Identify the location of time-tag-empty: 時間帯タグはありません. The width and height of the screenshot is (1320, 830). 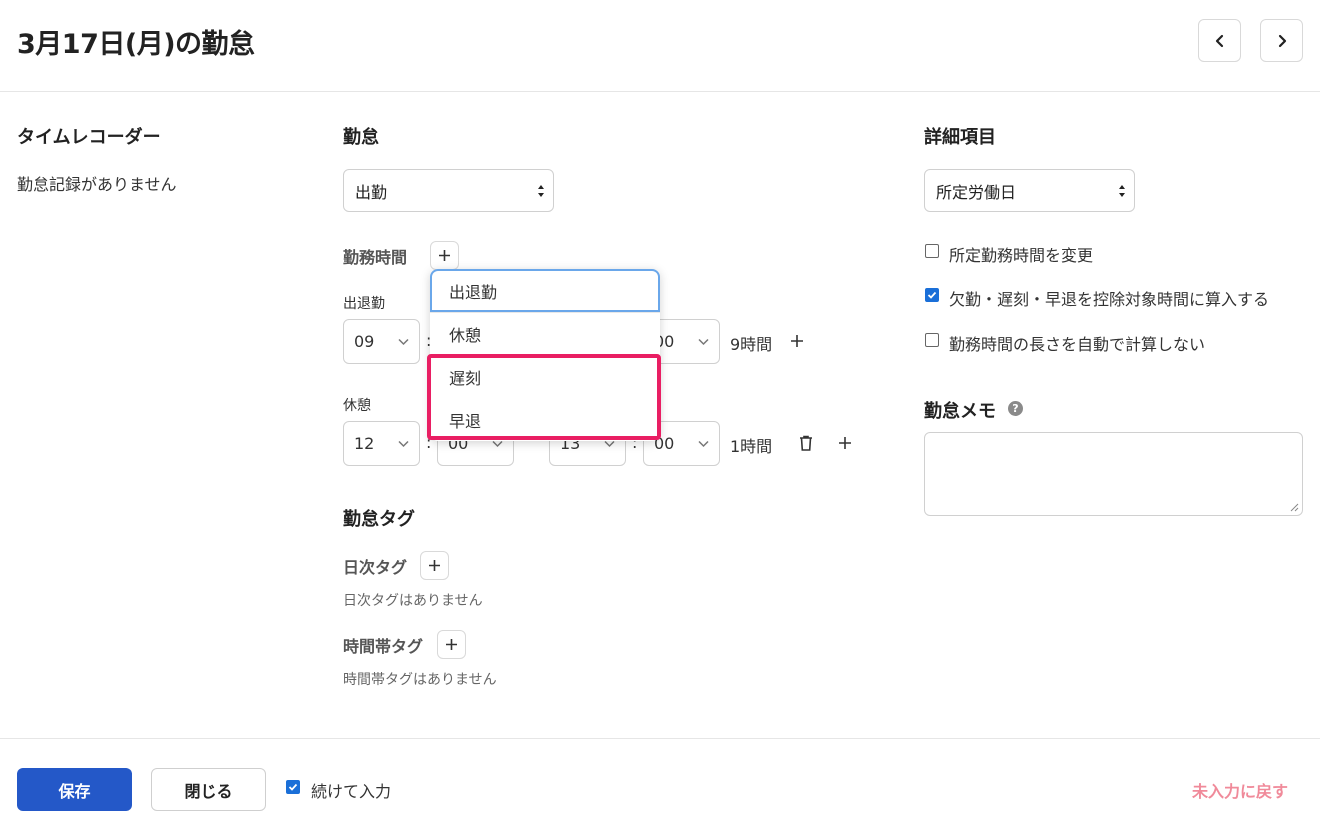
(420, 680).